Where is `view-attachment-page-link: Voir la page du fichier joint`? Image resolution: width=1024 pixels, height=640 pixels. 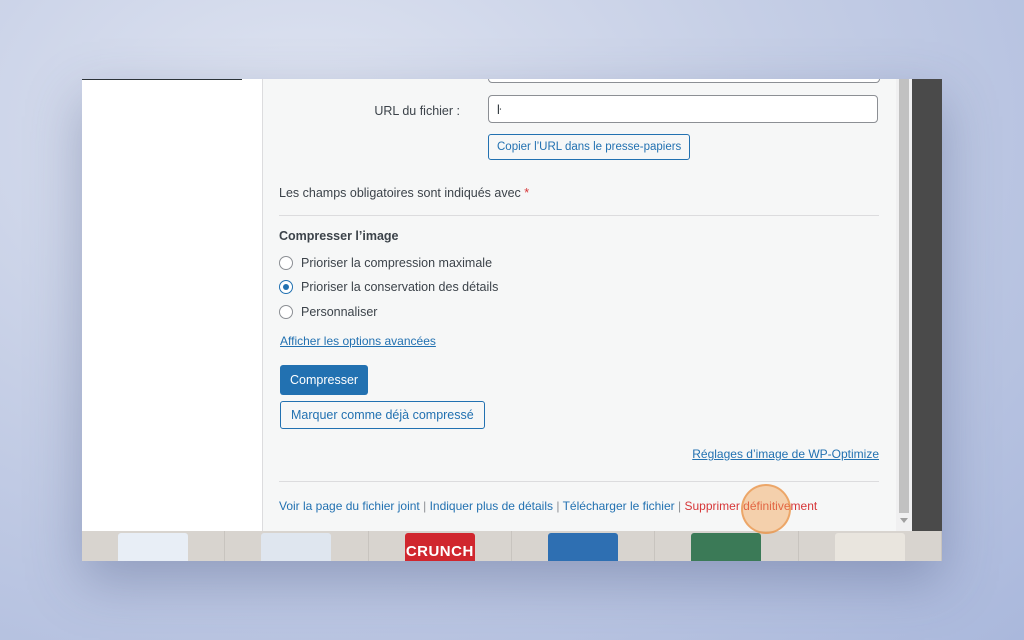
view-attachment-page-link: Voir la page du fichier joint is located at coordinates (349, 506).